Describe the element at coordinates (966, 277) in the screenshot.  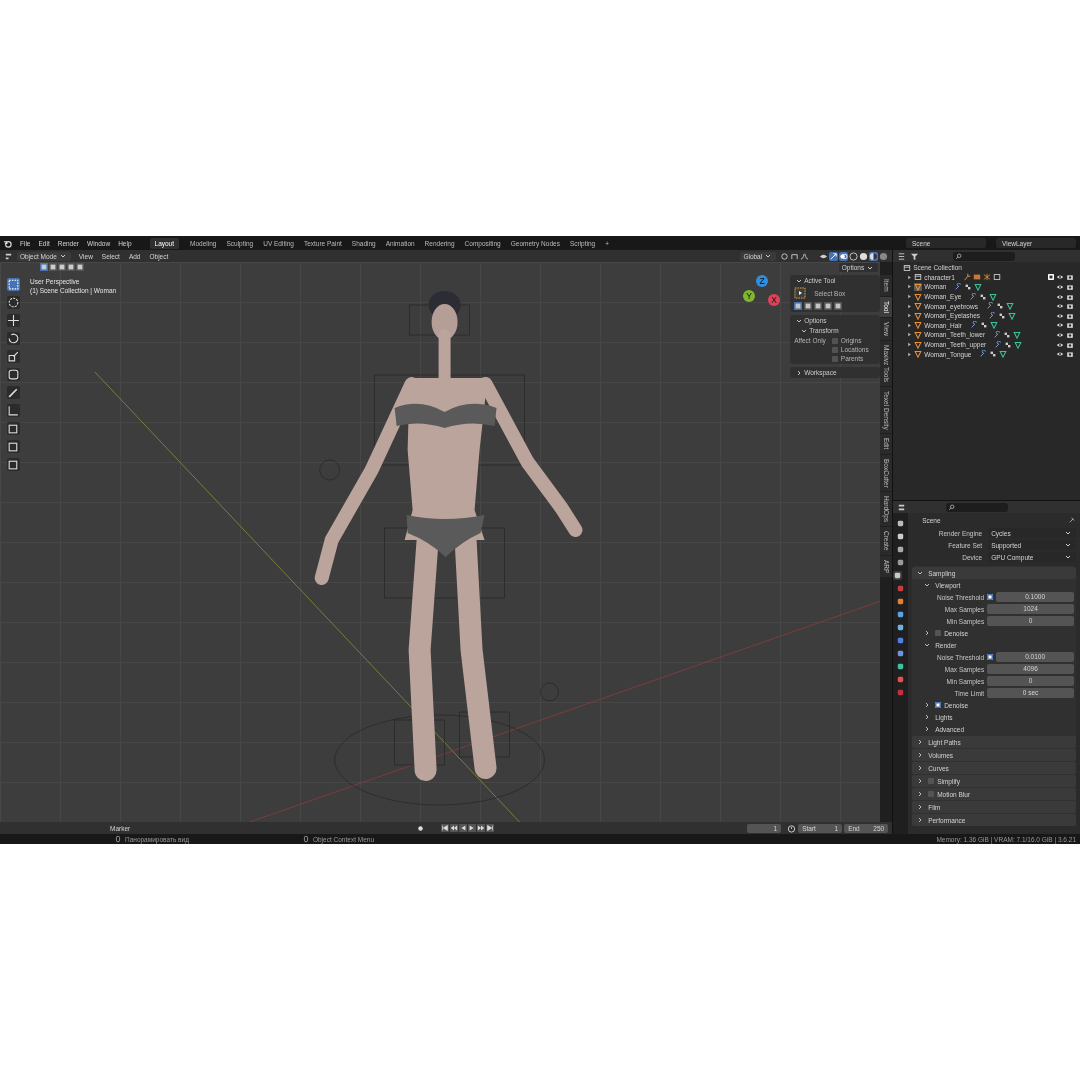
I see `armature-icon` at that location.